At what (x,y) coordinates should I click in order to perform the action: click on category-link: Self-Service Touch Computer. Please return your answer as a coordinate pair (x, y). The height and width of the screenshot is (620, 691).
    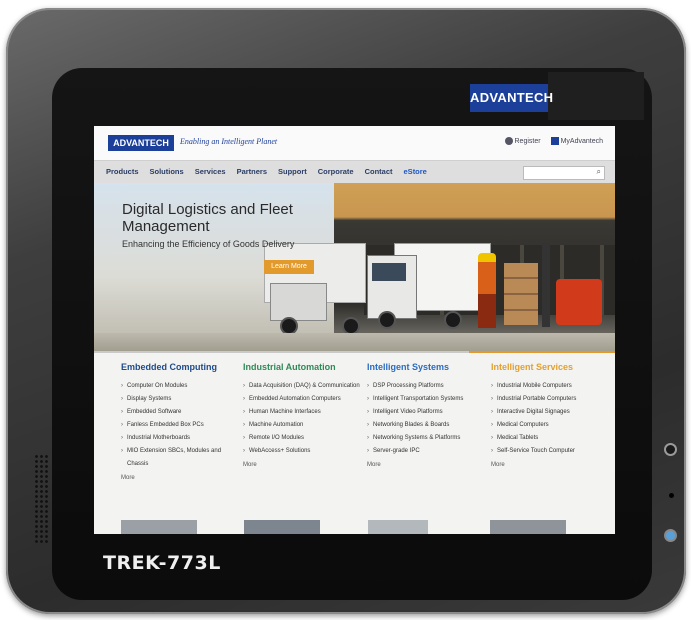
    Looking at the image, I should click on (553, 451).